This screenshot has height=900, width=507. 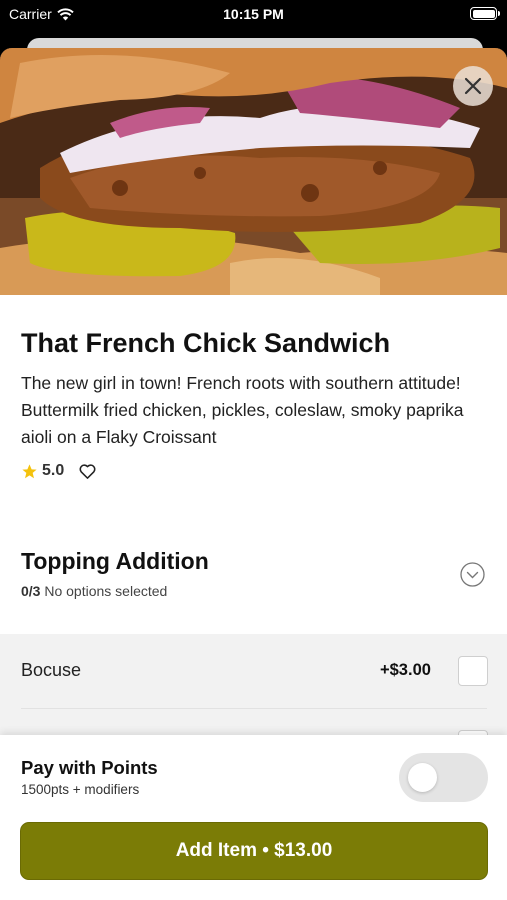 What do you see at coordinates (206, 343) in the screenshot?
I see `product-title: That French Chick Sandwich` at bounding box center [206, 343].